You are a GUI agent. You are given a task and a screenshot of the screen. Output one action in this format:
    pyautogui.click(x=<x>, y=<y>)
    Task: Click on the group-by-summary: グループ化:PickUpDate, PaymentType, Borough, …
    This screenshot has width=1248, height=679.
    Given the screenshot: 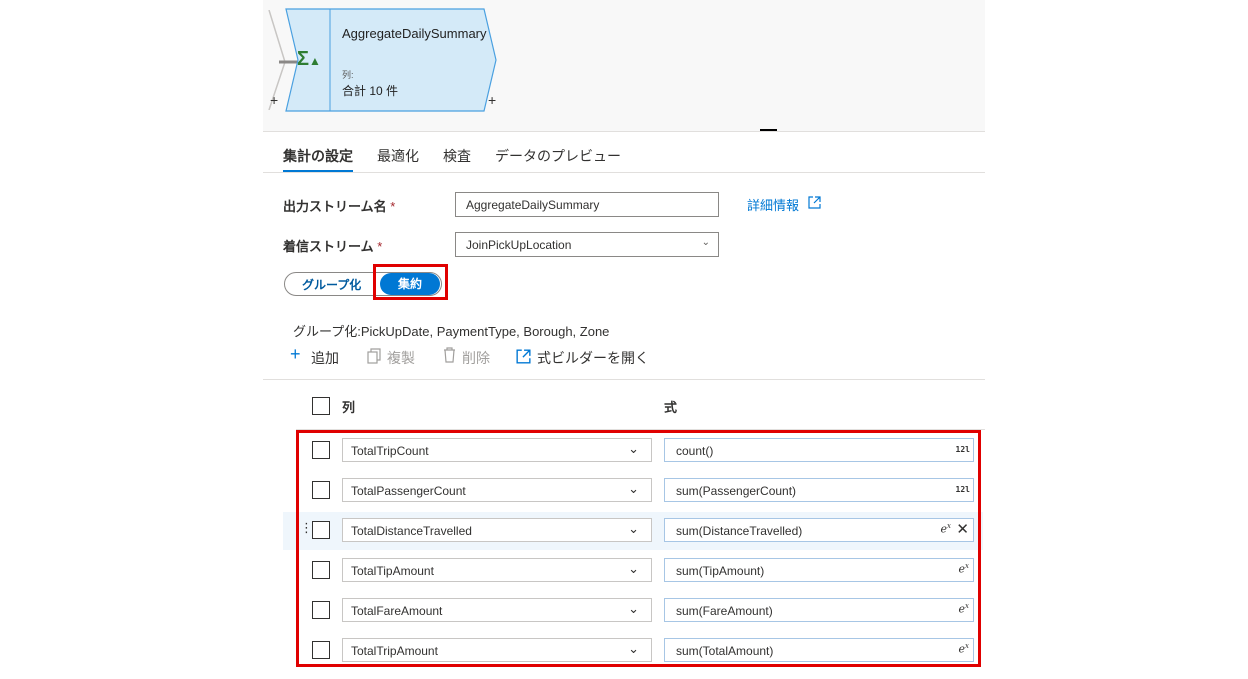 What is the action you would take?
    pyautogui.click(x=451, y=331)
    